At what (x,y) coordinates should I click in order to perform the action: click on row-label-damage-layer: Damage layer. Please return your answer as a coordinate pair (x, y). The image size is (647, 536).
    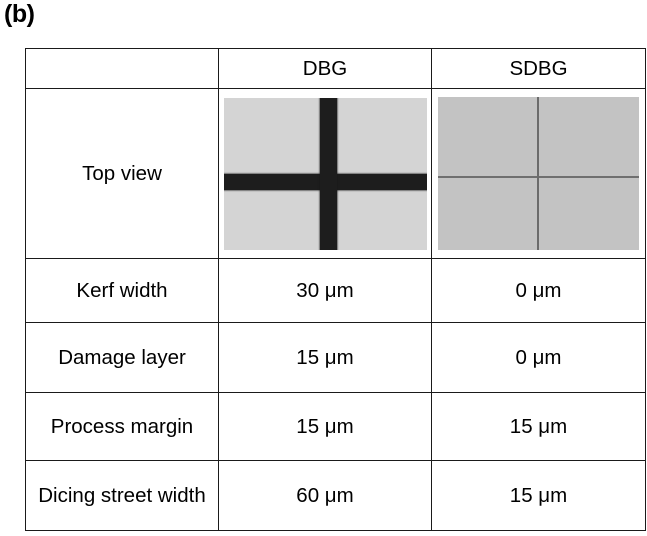
    Looking at the image, I should click on (122, 357).